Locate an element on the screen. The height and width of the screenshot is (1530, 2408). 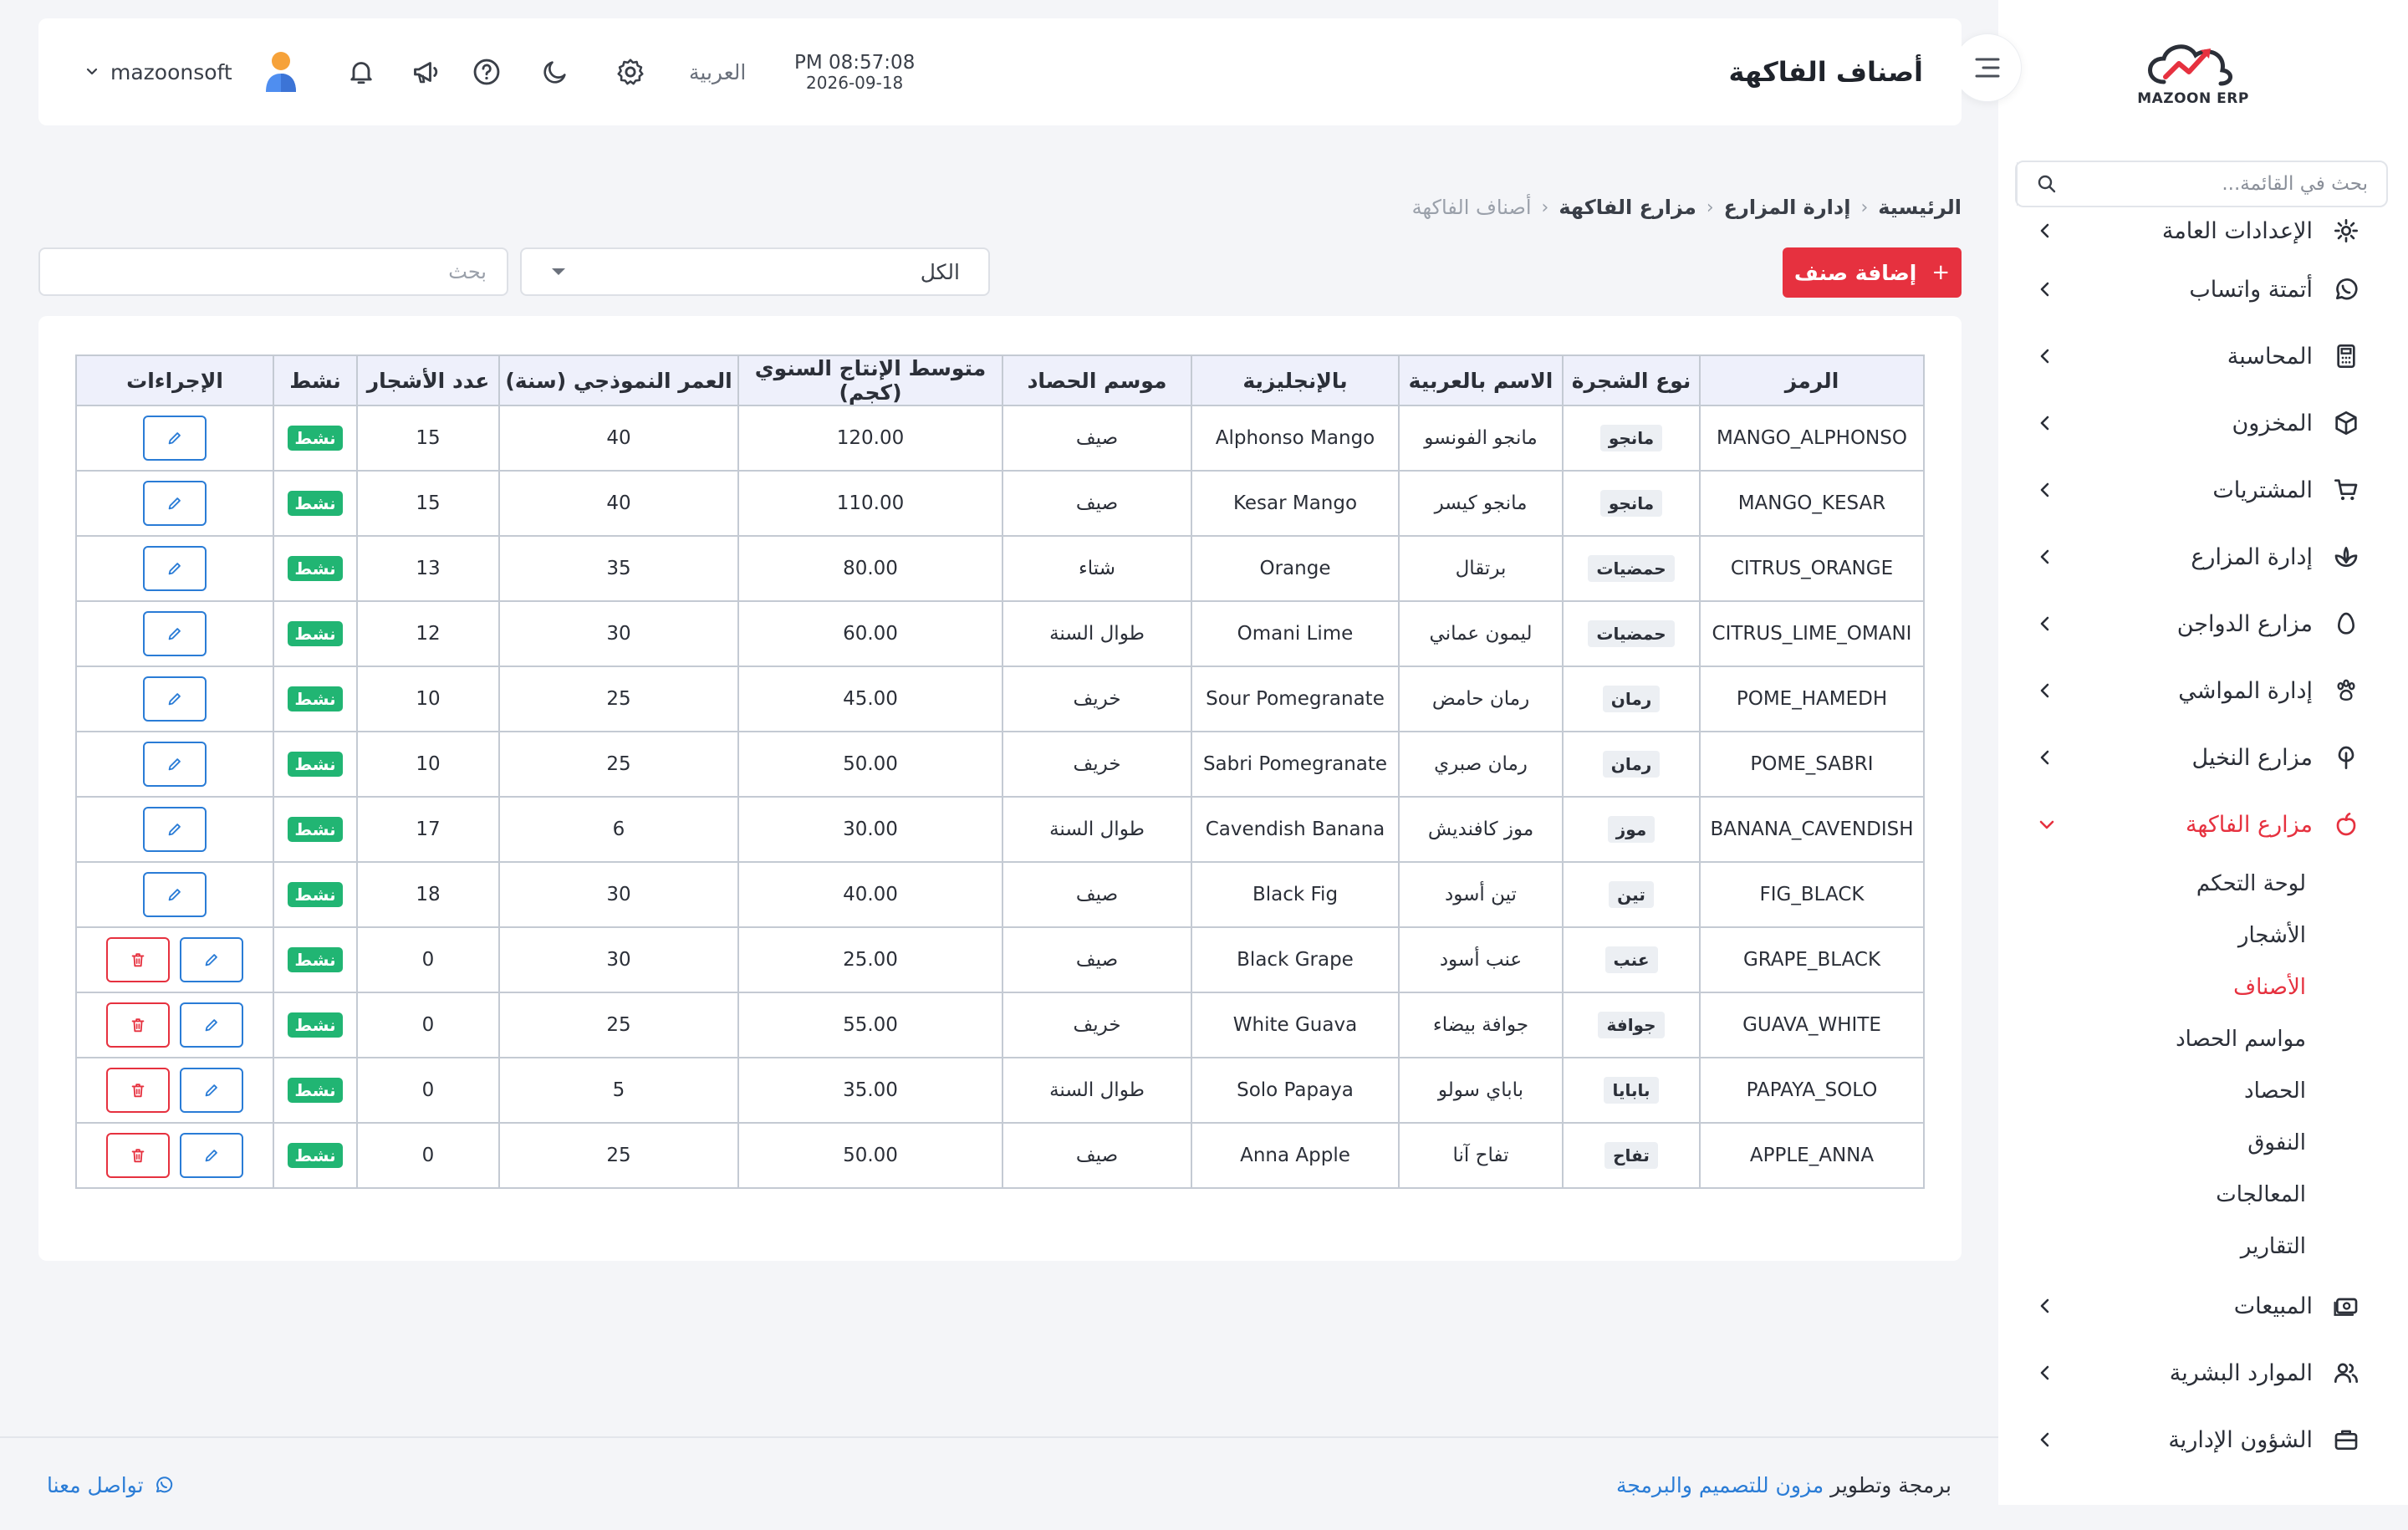
column-header: عدد الأشجار is located at coordinates (428, 380).